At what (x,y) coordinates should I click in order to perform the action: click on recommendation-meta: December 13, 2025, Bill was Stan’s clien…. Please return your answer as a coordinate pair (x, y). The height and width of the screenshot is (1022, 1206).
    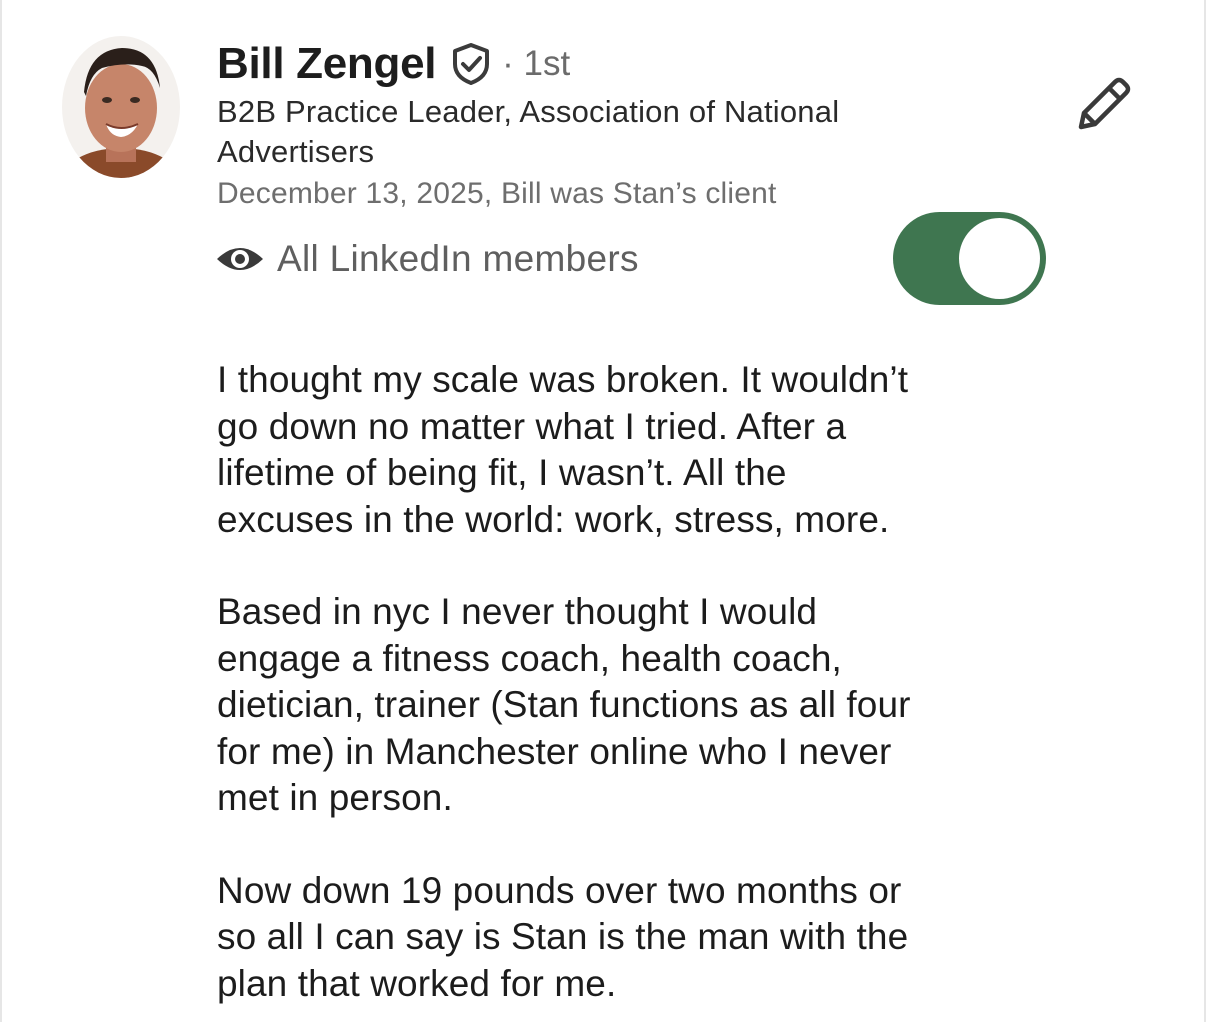
    Looking at the image, I should click on (497, 193).